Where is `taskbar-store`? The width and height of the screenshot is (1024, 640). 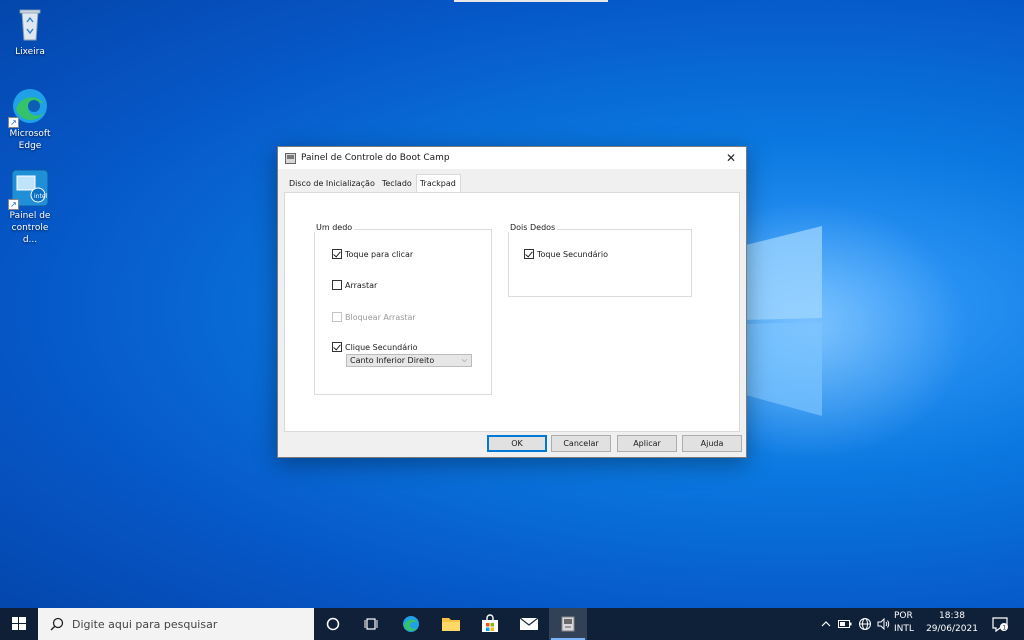
taskbar-store is located at coordinates (490, 624).